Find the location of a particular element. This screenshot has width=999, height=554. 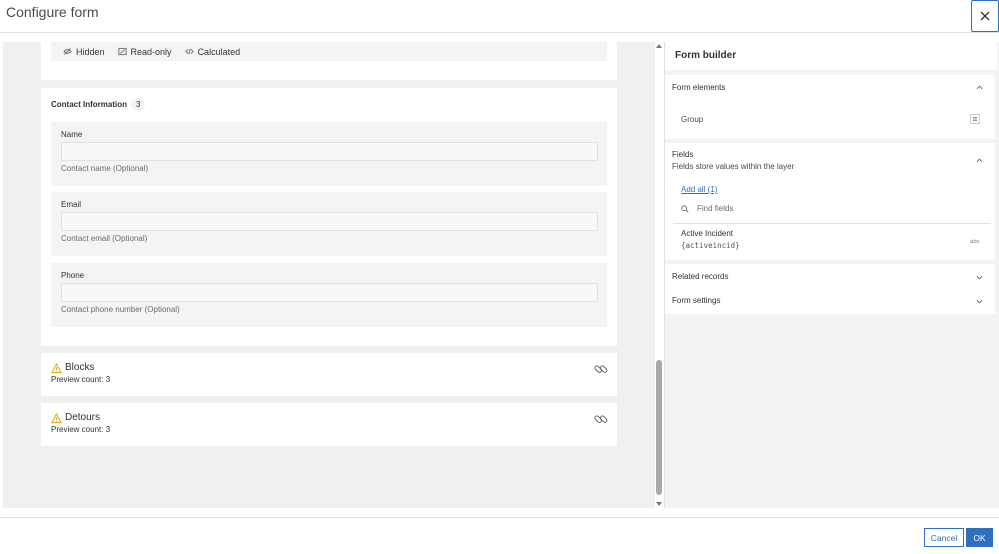

property-hidden: Hidden is located at coordinates (84, 52).